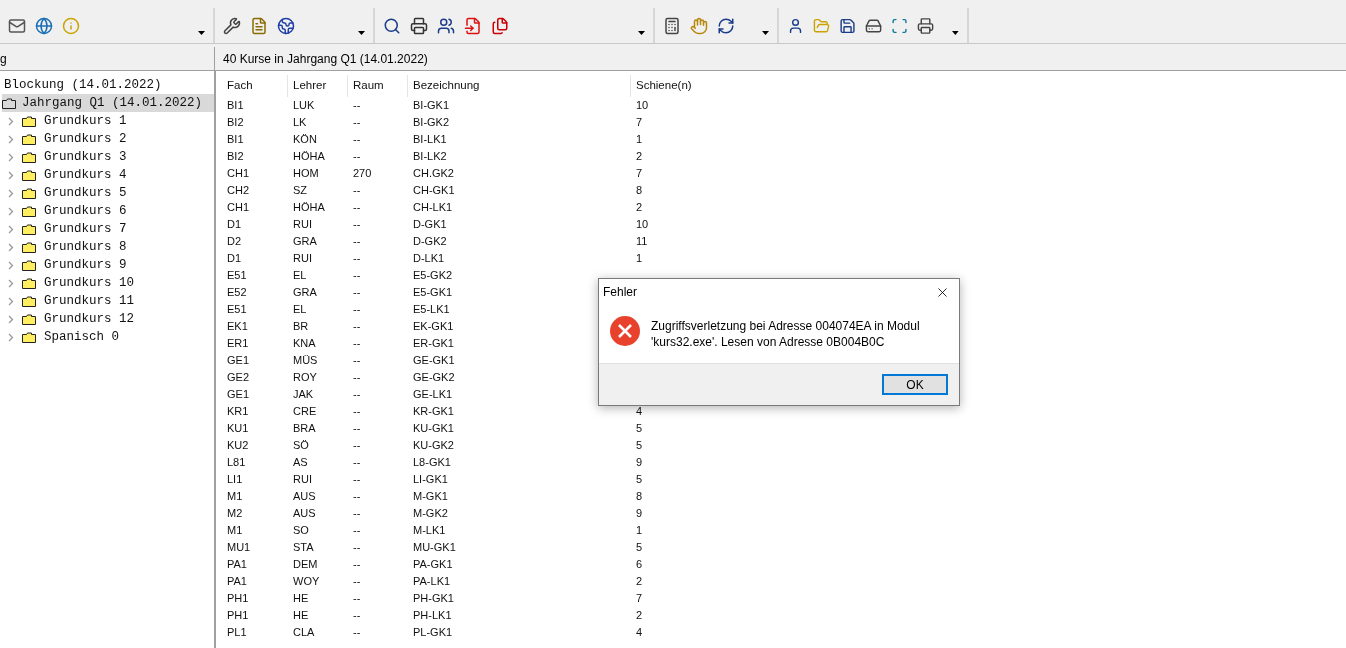  I want to click on table-cell: HE, so click(301, 615).